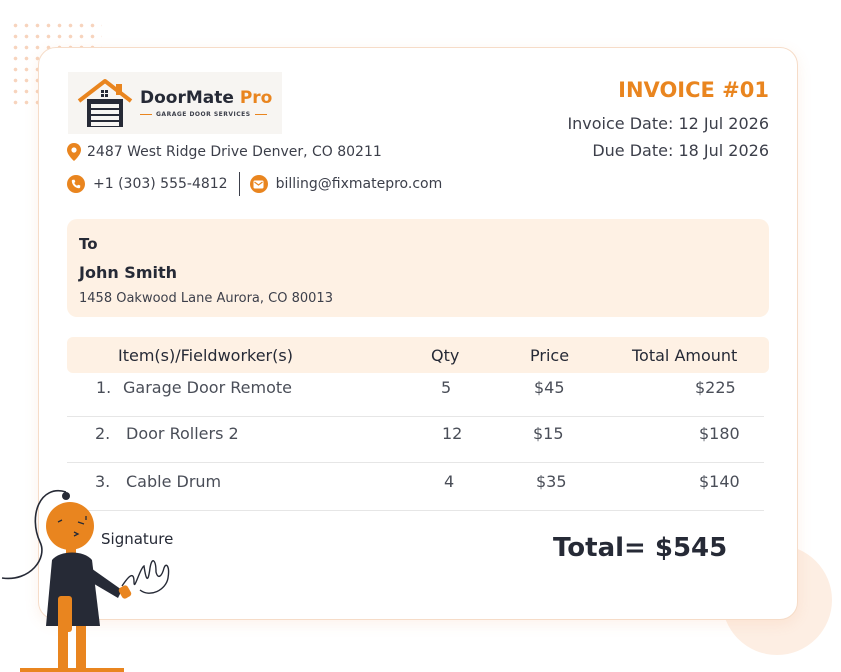  I want to click on row-qty: 12, so click(452, 433).